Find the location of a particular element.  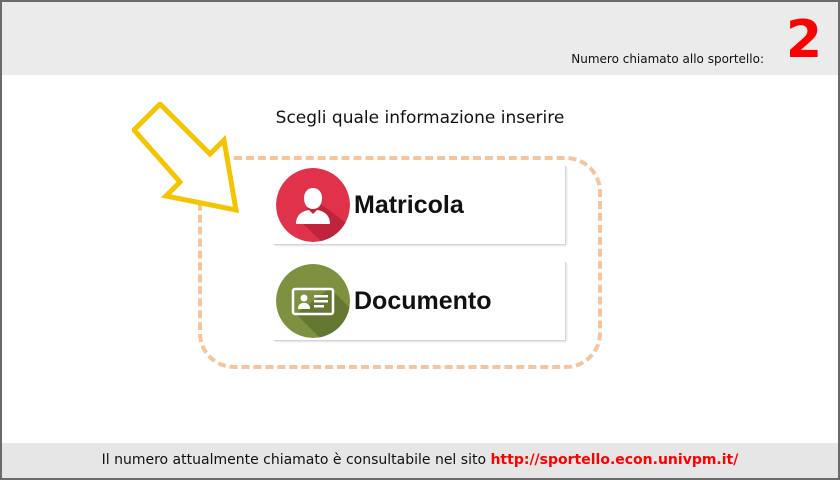

documento-label: Documento is located at coordinates (423, 301).